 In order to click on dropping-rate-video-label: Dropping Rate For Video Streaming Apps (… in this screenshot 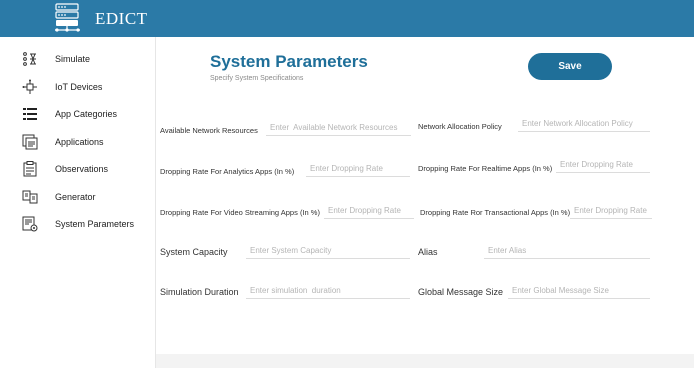, I will do `click(240, 212)`.